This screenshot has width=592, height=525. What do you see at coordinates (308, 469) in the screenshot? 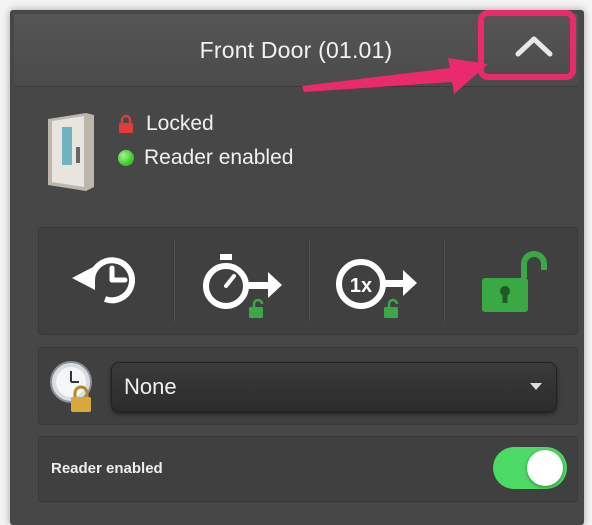
I see `reader-setting-row: Reader enabled` at bounding box center [308, 469].